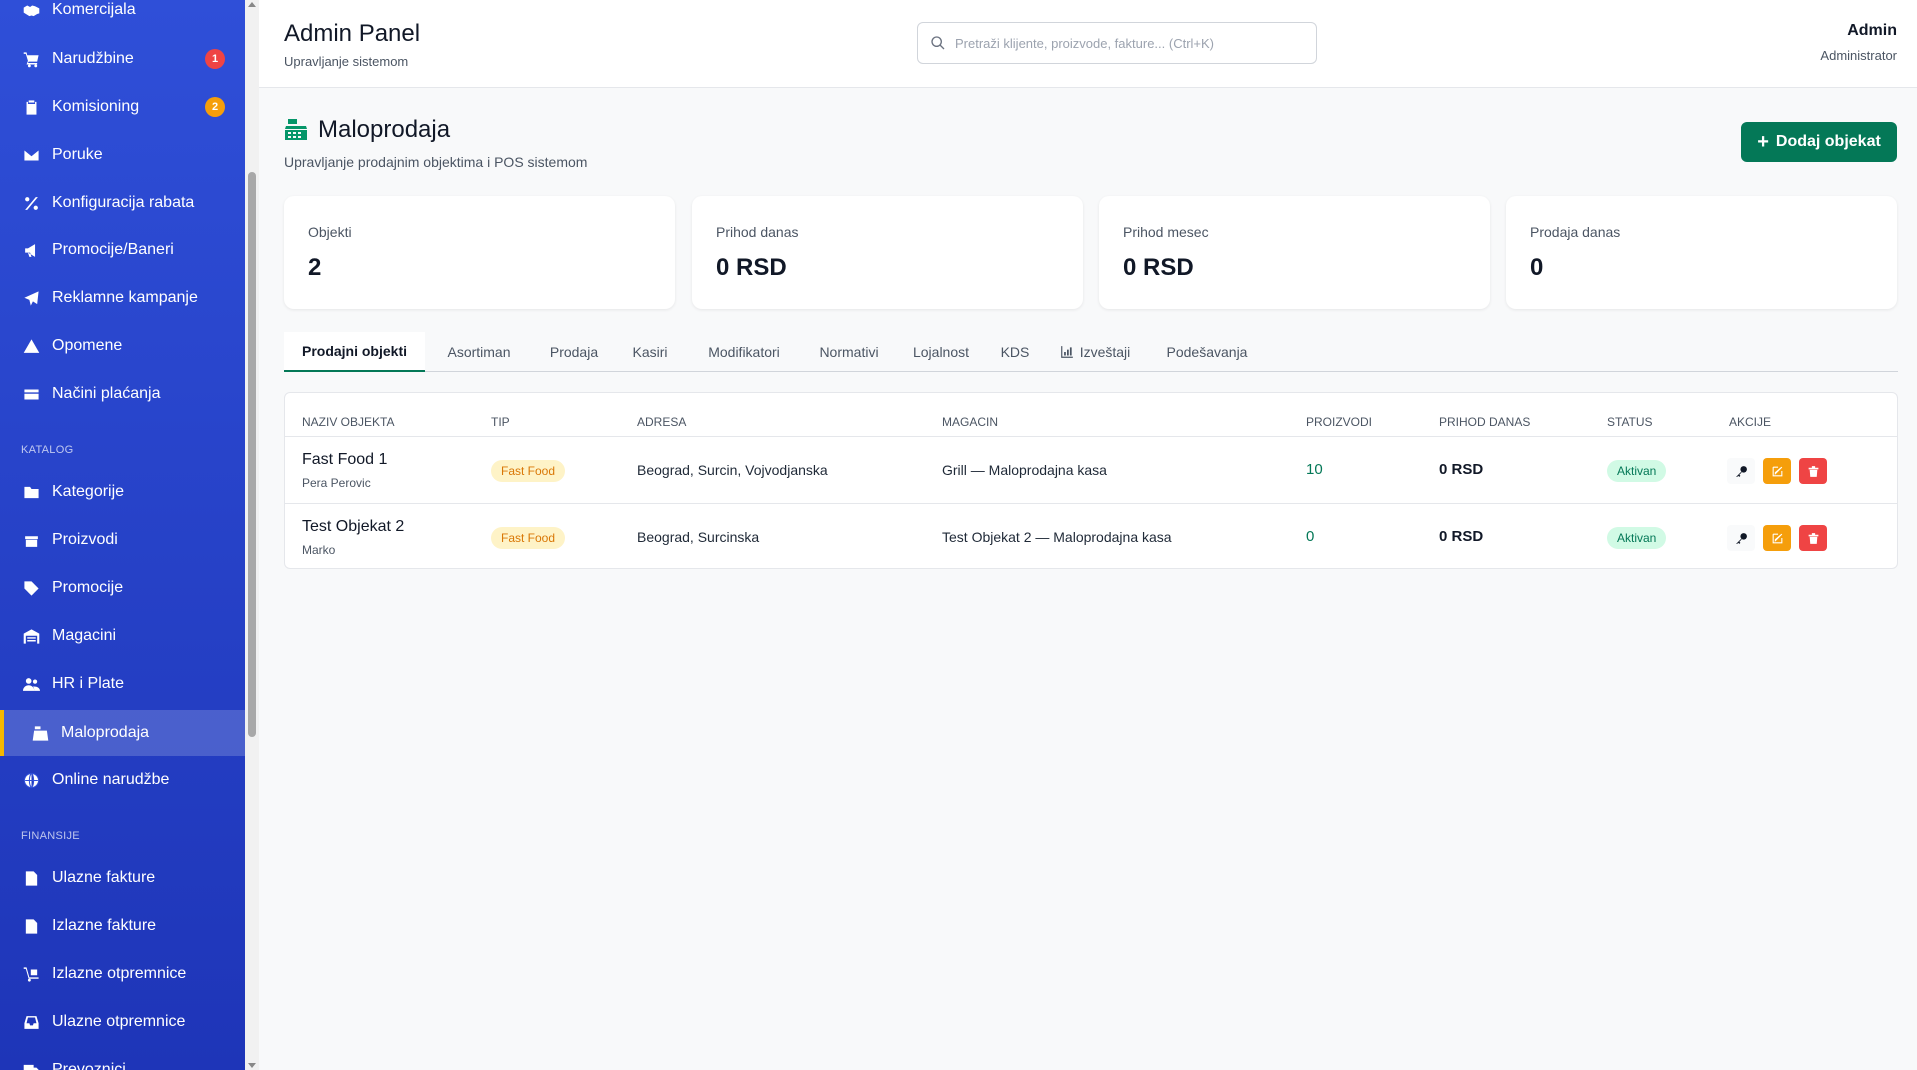 Image resolution: width=1917 pixels, height=1070 pixels. Describe the element at coordinates (1166, 232) in the screenshot. I see `stat-label: Prihod mesec` at that location.